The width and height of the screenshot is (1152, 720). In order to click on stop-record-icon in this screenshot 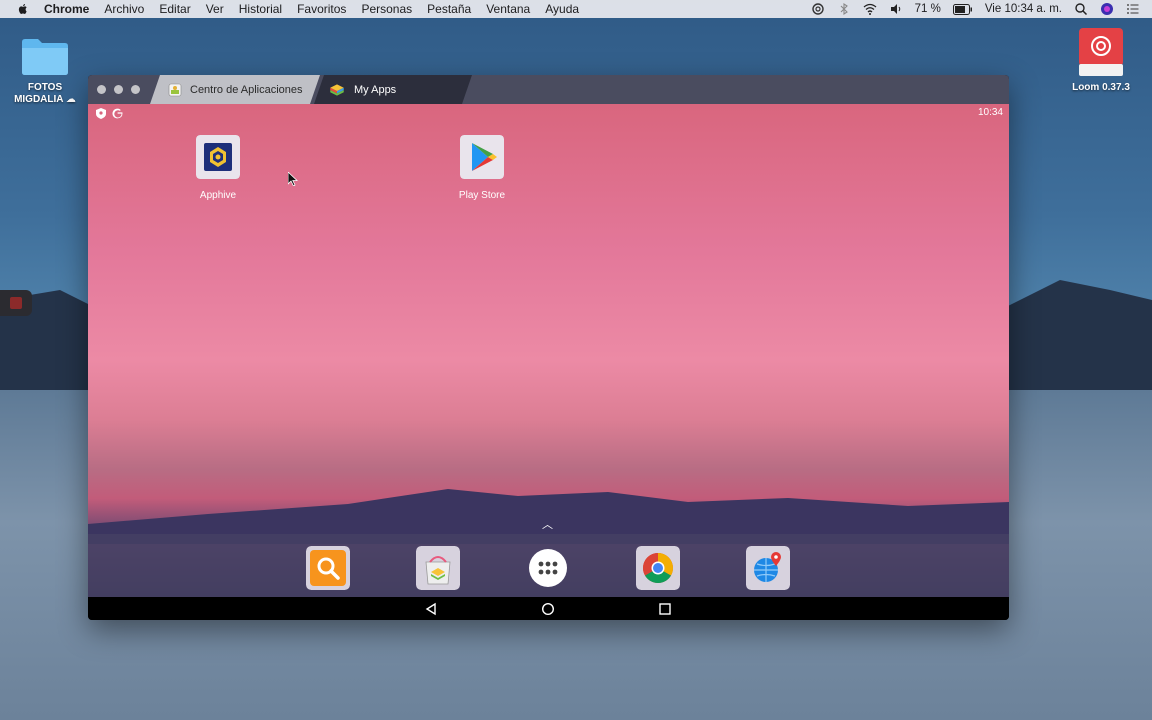, I will do `click(16, 303)`.